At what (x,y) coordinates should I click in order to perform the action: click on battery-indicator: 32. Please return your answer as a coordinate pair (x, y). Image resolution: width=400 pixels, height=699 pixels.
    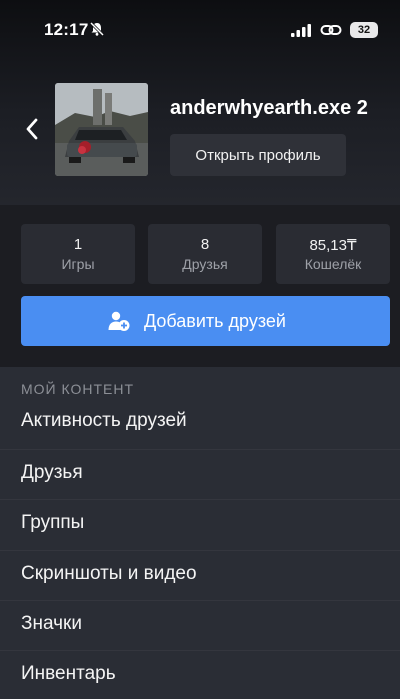
    Looking at the image, I should click on (364, 30).